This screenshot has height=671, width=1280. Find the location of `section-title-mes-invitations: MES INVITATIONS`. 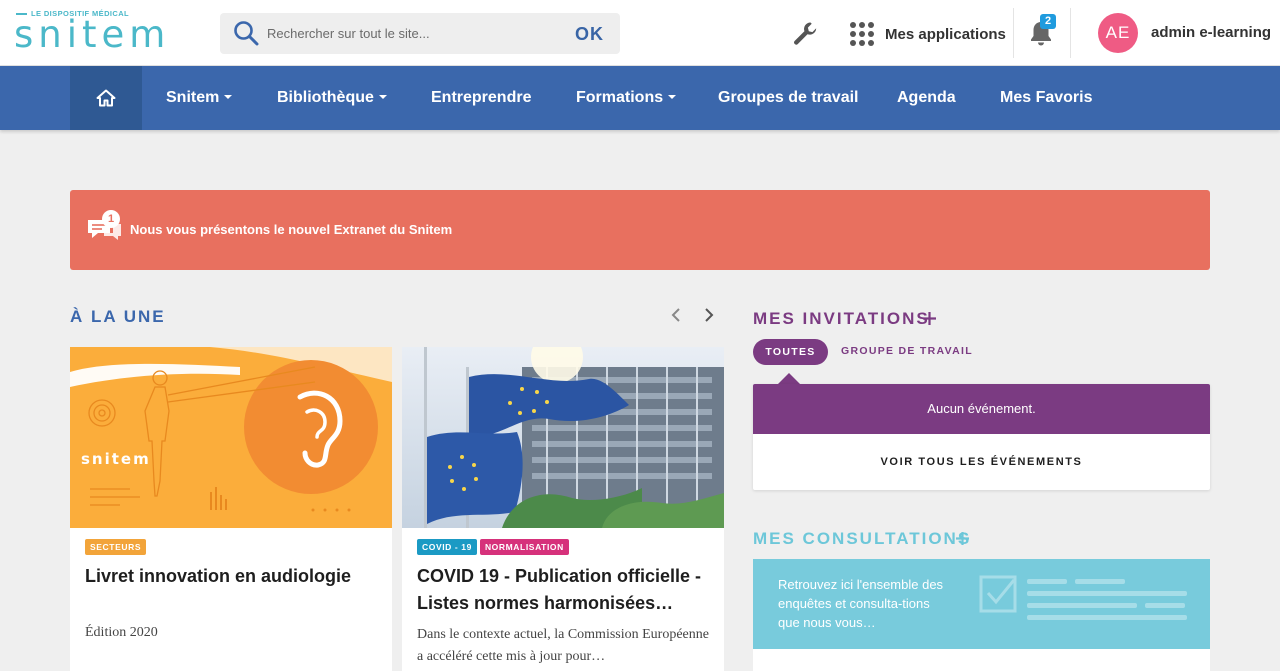

section-title-mes-invitations: MES INVITATIONS is located at coordinates (841, 318).